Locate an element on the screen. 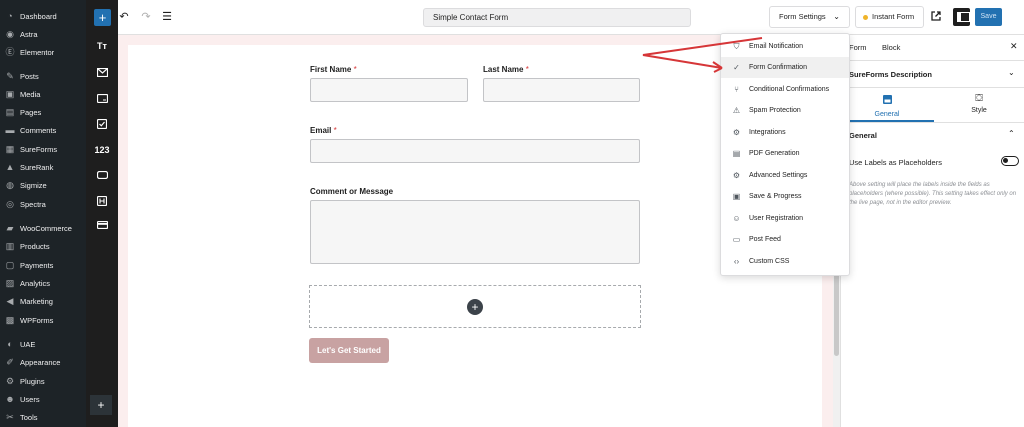 The image size is (1024, 427). comments-icon: ▬ is located at coordinates (10, 130).